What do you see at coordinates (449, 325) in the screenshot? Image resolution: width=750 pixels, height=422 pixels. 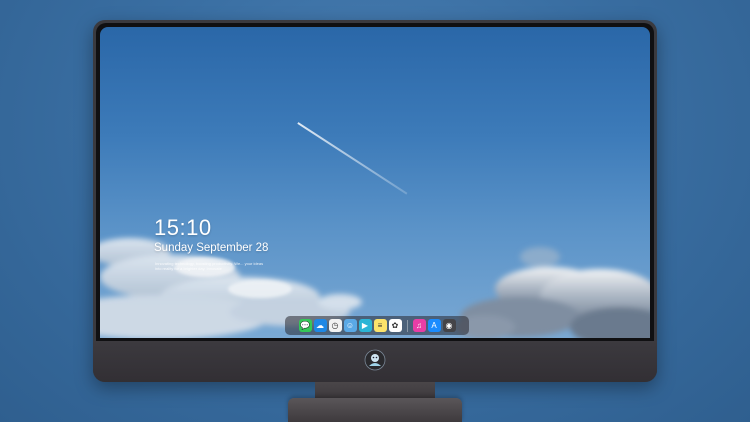 I see `camera-icon: ◉` at bounding box center [449, 325].